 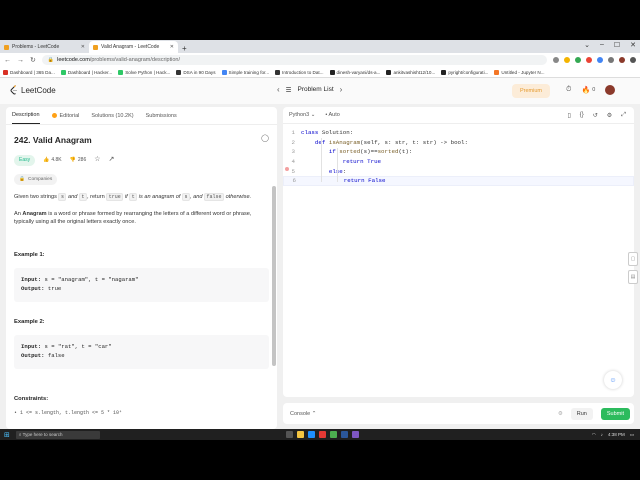 I want to click on bookmark-star-icon, so click(x=567, y=60).